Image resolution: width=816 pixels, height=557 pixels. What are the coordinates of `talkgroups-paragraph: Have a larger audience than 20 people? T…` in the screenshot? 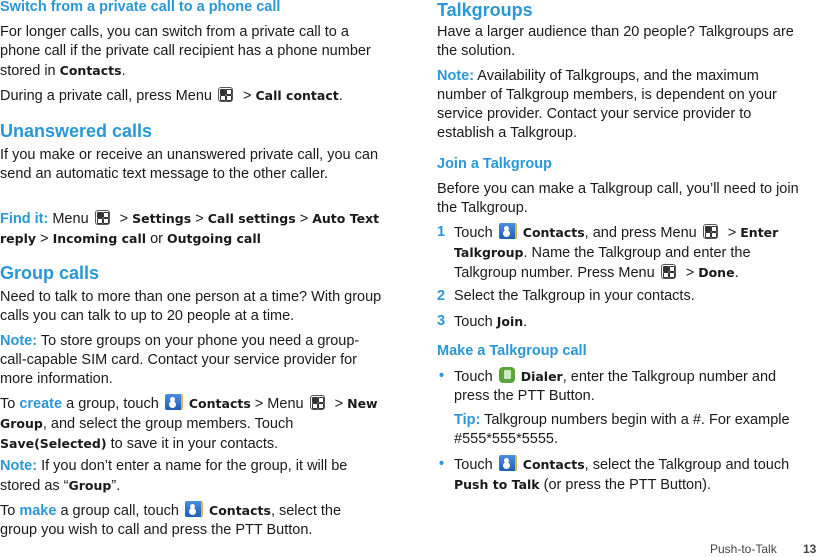 It's located at (615, 41).